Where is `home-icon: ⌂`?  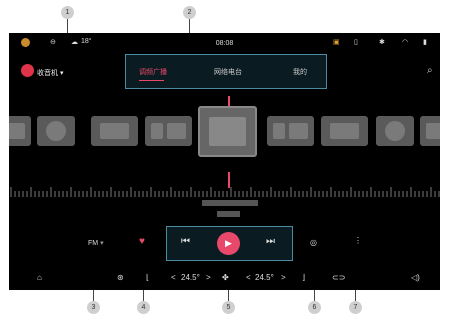 home-icon: ⌂ is located at coordinates (39, 277).